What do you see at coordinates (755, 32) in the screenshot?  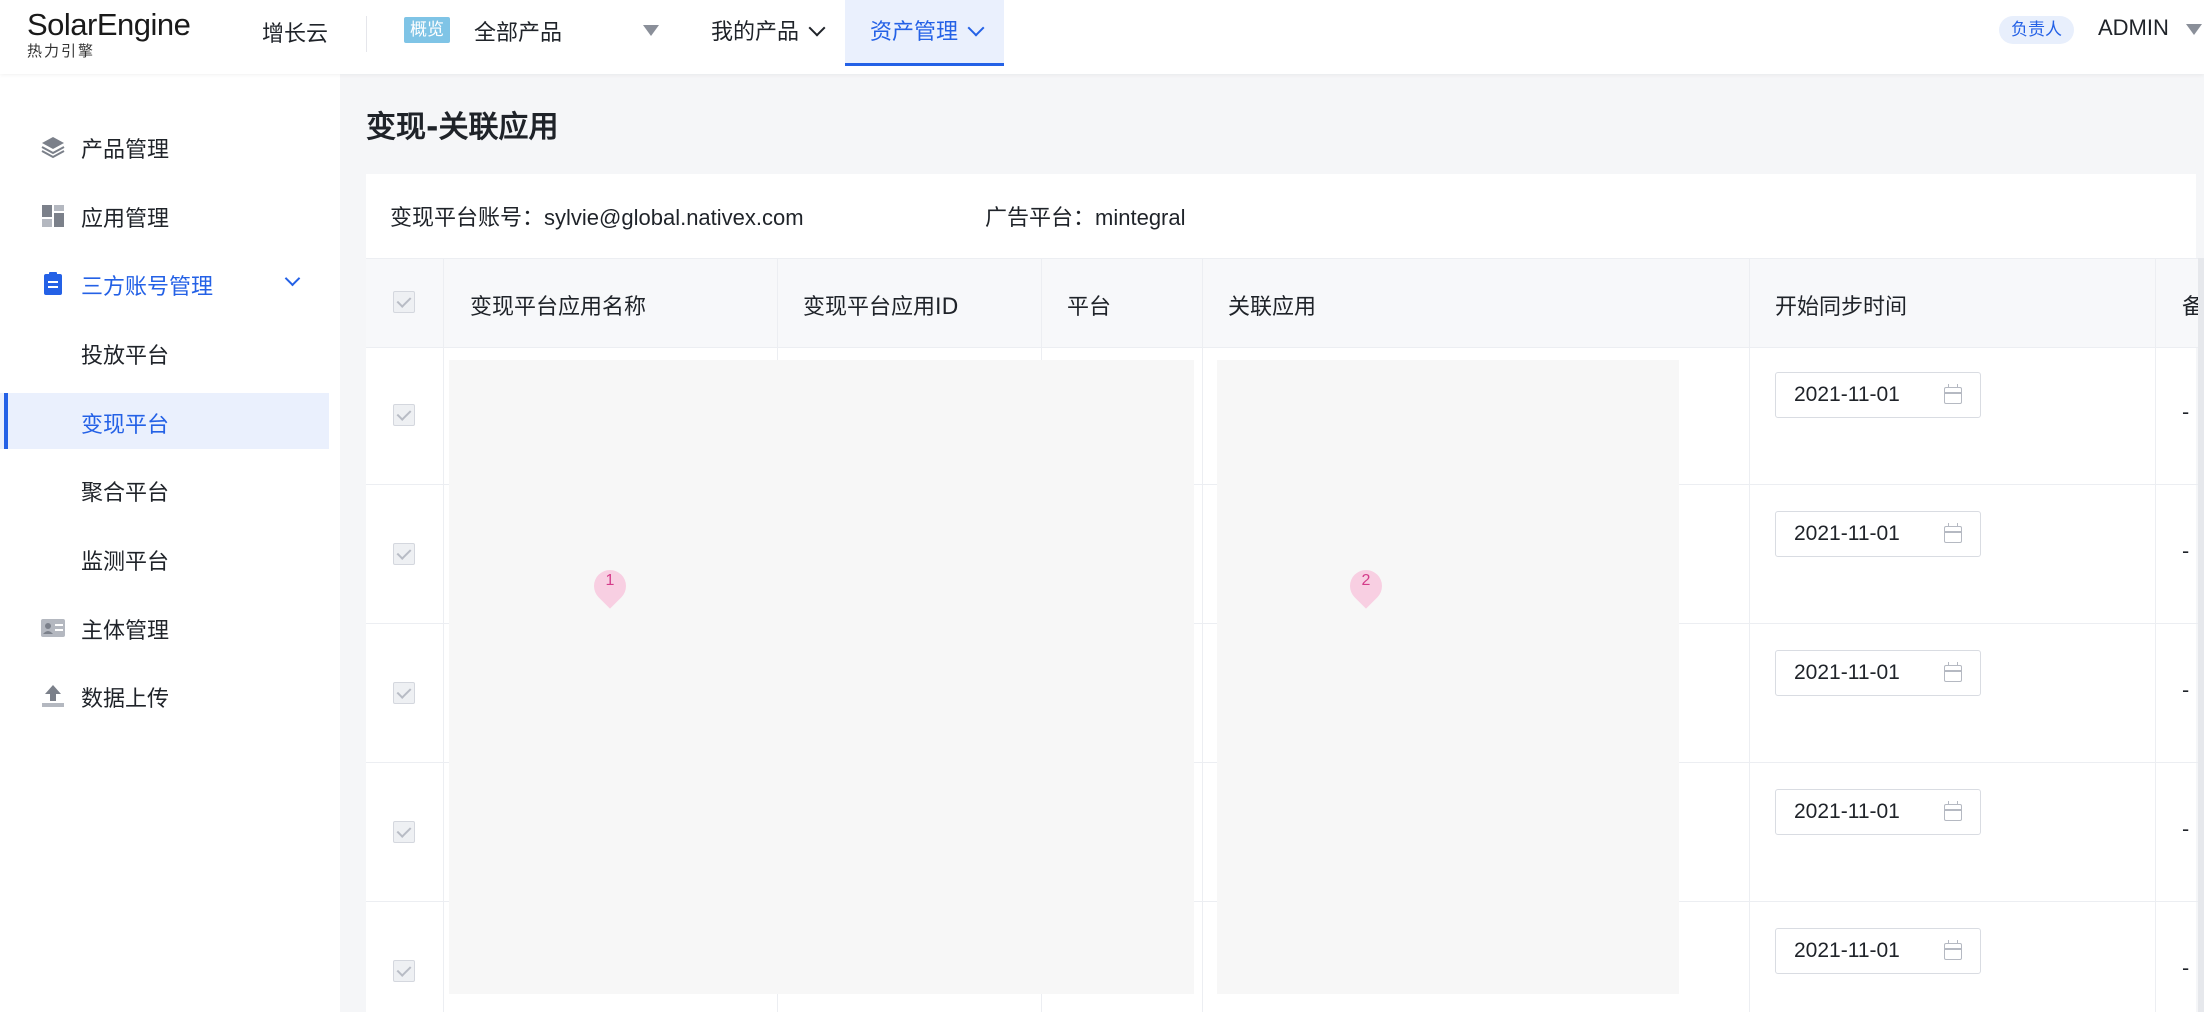 I see `nav-my-products-label: 我的产品` at bounding box center [755, 32].